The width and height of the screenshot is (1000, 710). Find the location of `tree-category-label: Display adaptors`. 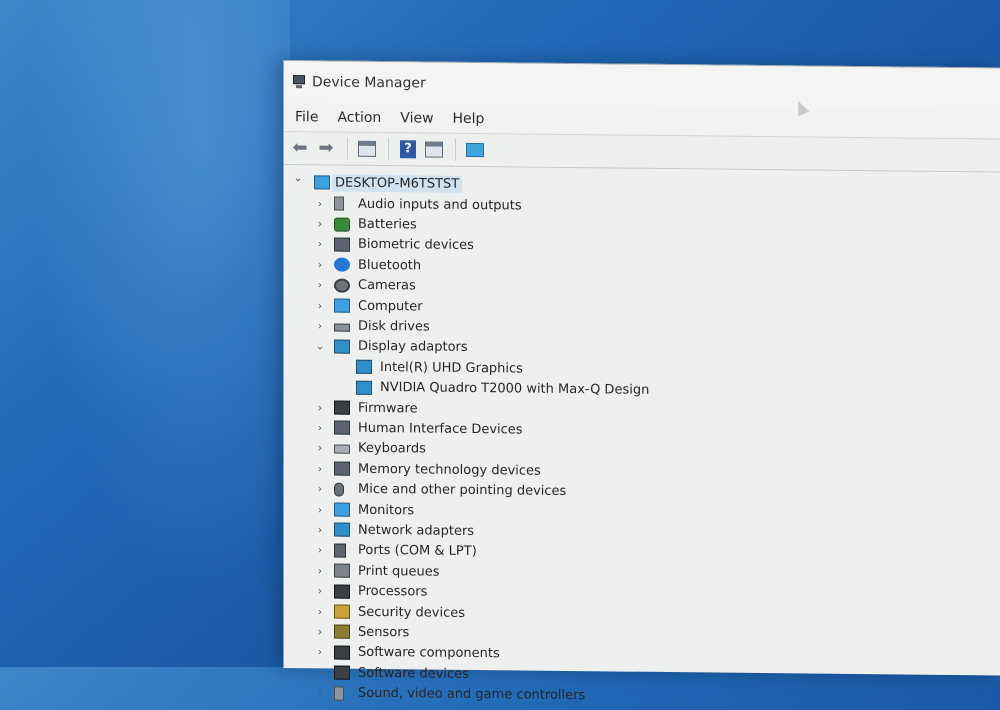

tree-category-label: Display adaptors is located at coordinates (413, 347).